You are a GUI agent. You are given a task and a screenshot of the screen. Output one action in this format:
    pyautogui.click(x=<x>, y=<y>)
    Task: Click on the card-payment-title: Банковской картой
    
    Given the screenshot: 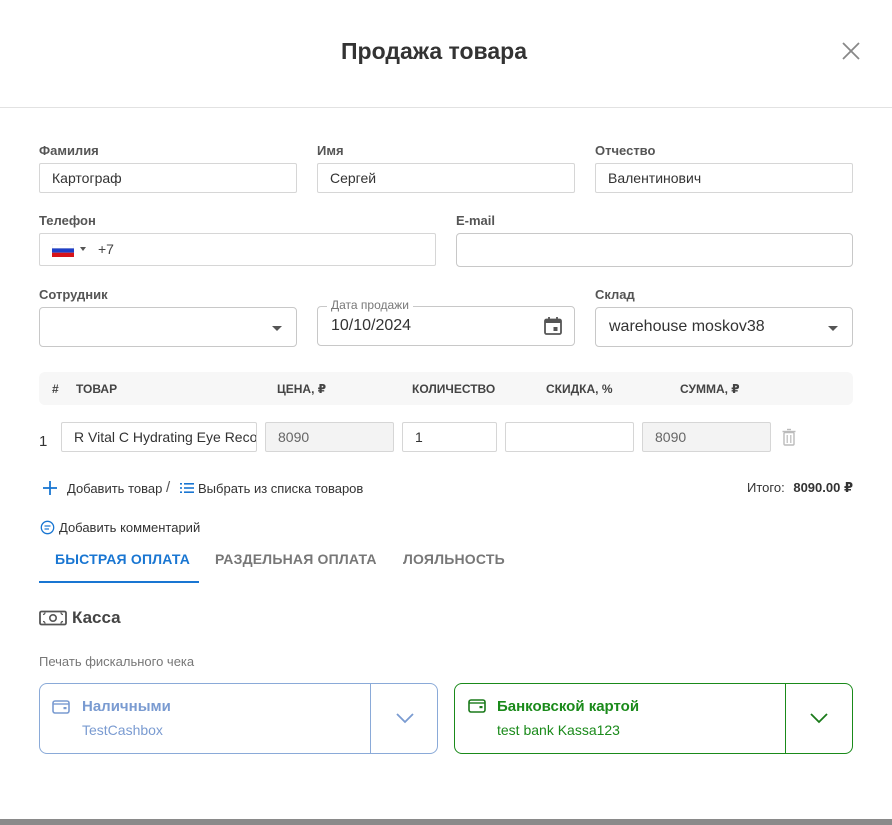 What is the action you would take?
    pyautogui.click(x=568, y=706)
    